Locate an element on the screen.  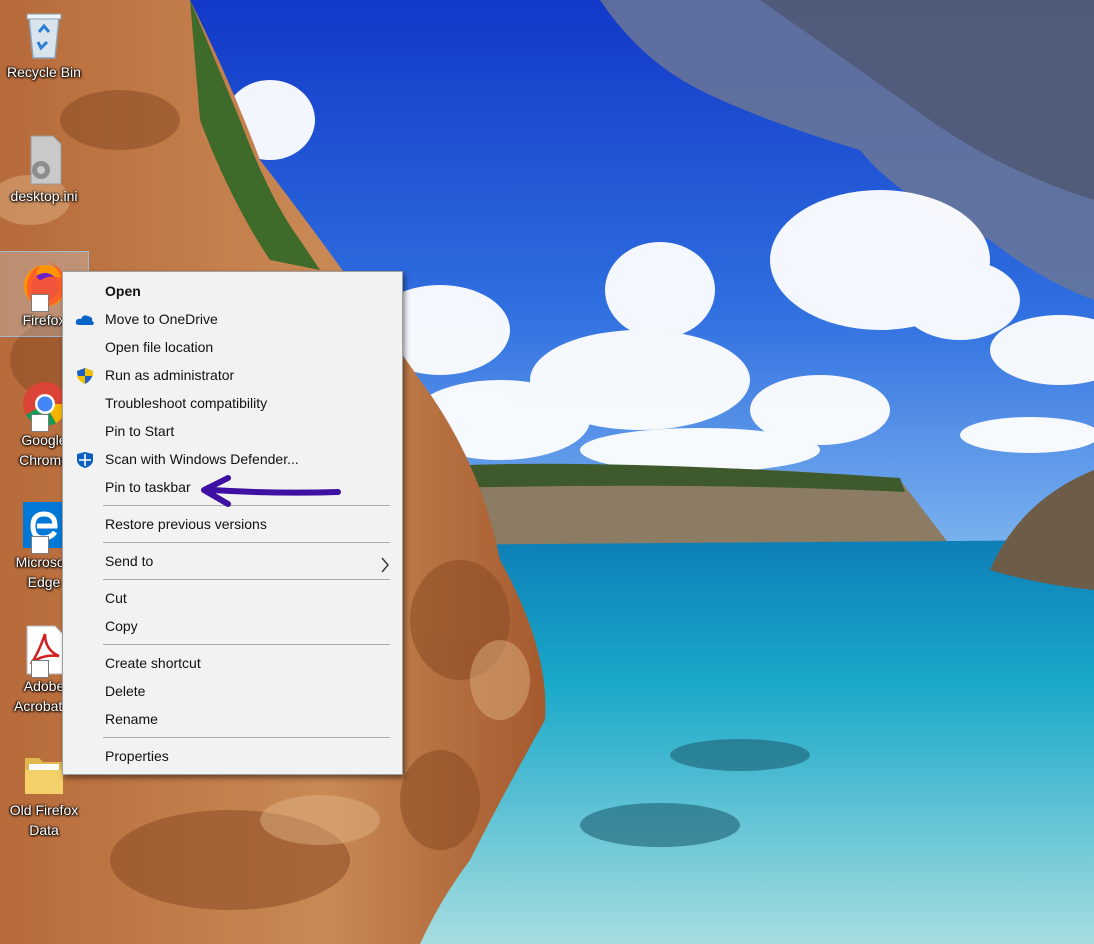
menu-item-troubleshoot-compatibility: Troubleshoot compatibility is located at coordinates (232, 403).